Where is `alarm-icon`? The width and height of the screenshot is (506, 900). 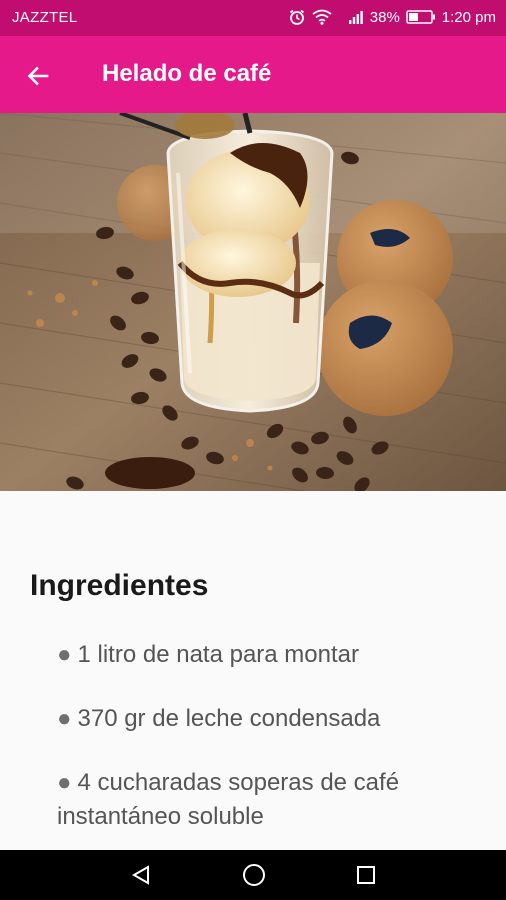
alarm-icon is located at coordinates (297, 17).